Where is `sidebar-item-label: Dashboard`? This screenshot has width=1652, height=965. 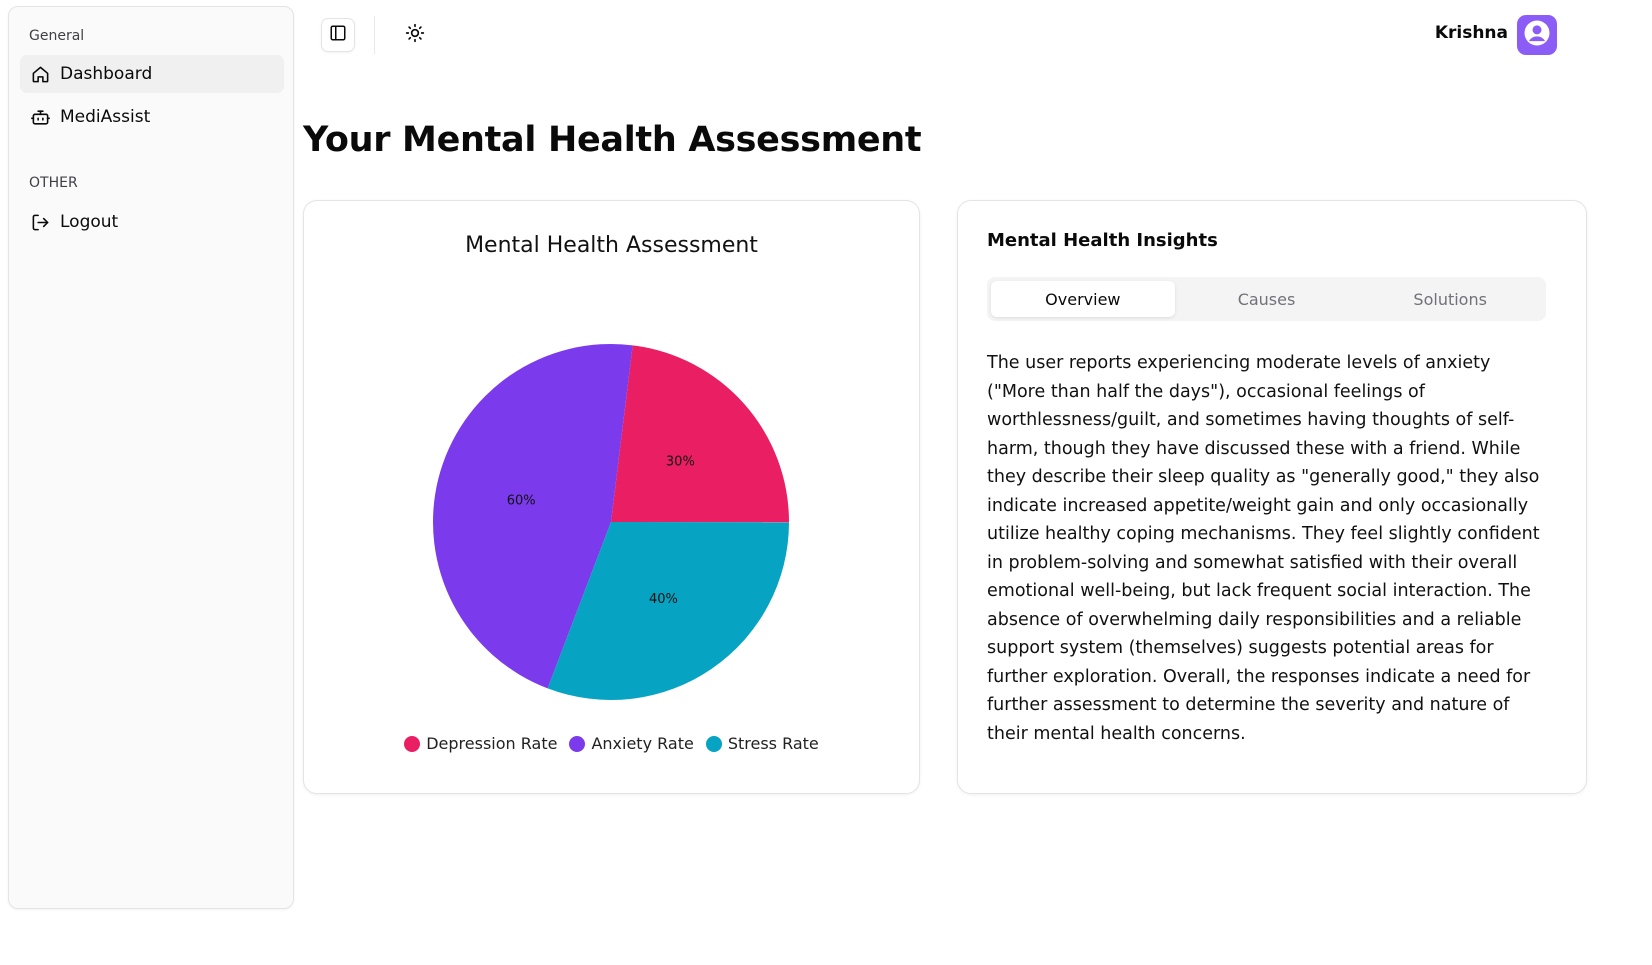 sidebar-item-label: Dashboard is located at coordinates (106, 74).